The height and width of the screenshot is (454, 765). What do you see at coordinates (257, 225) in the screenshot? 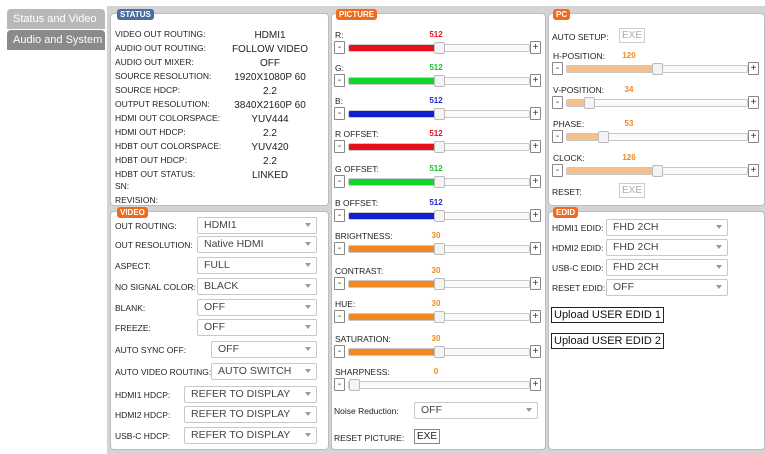
I see `video-select: HDMI1` at bounding box center [257, 225].